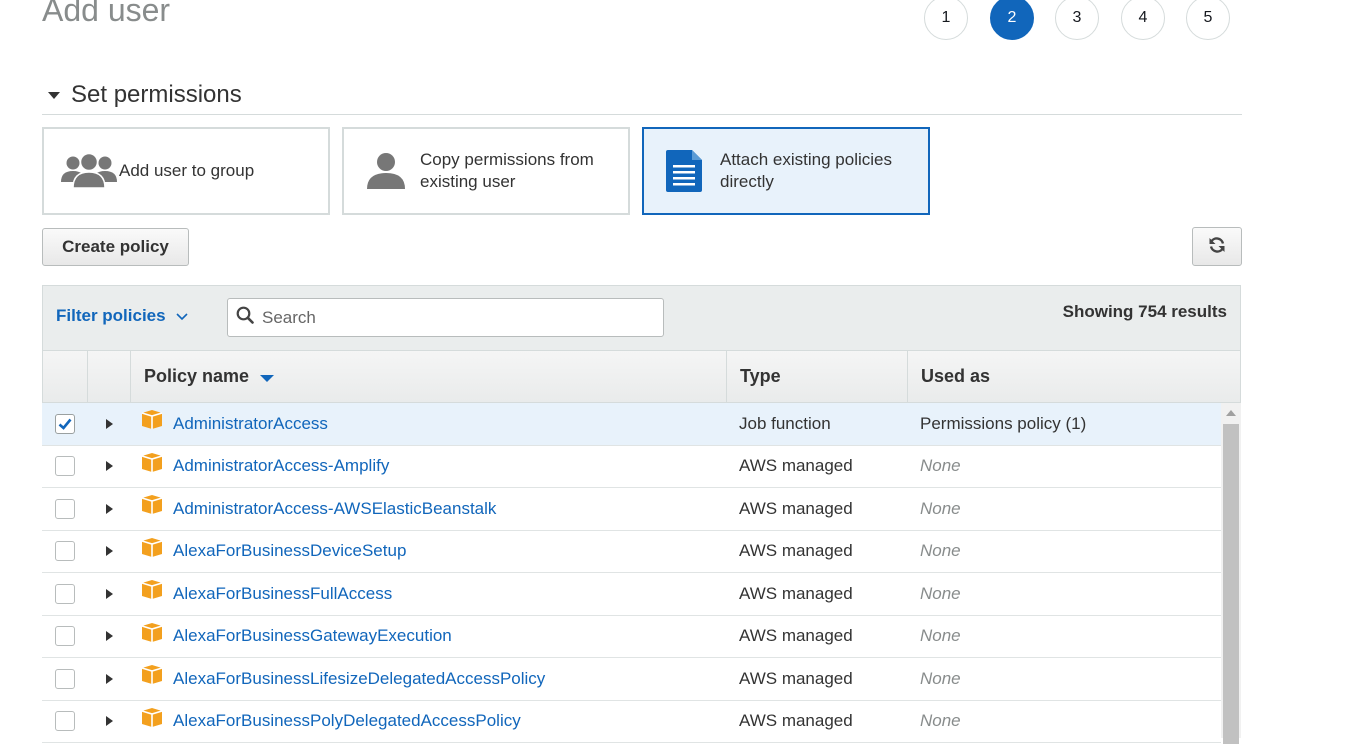 This screenshot has height=744, width=1347. What do you see at coordinates (817, 376) in the screenshot?
I see `header-type: Type` at bounding box center [817, 376].